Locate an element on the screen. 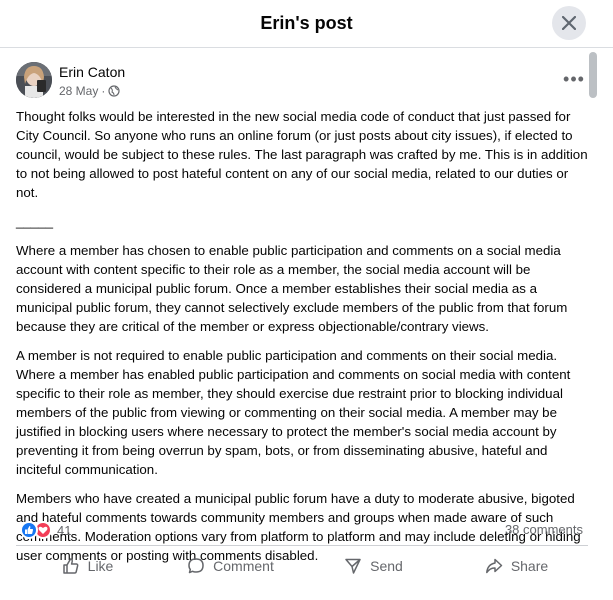 This screenshot has height=600, width=613. like-reaction-icon is located at coordinates (29, 530).